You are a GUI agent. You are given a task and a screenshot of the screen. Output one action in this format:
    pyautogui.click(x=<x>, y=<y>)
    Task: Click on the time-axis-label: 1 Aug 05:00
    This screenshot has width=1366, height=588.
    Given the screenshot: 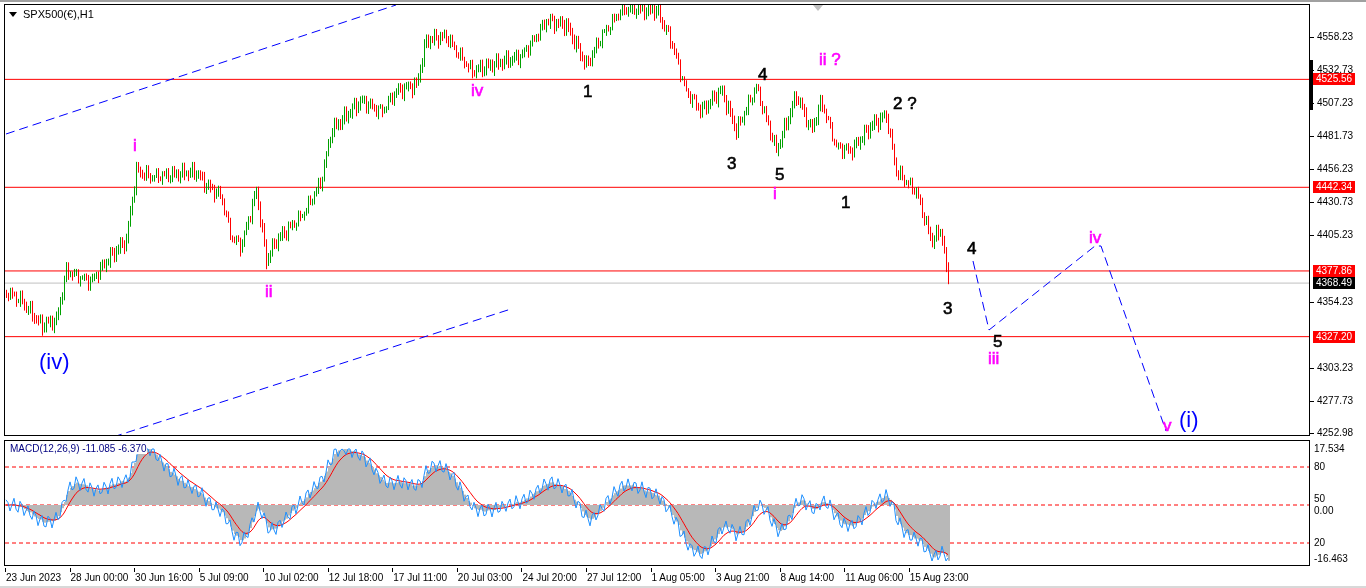 What is the action you would take?
    pyautogui.click(x=678, y=578)
    